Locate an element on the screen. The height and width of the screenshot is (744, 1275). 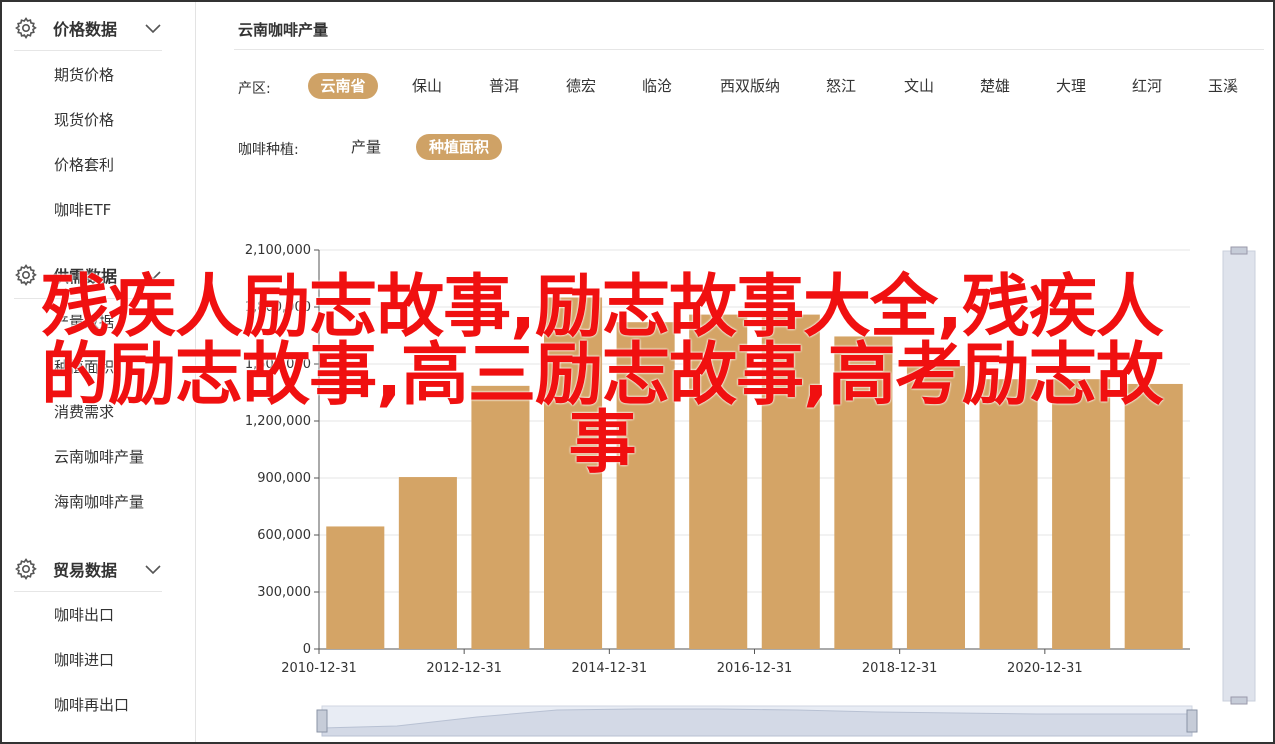
y-tick-label: 1,200,000 is located at coordinates (278, 421).